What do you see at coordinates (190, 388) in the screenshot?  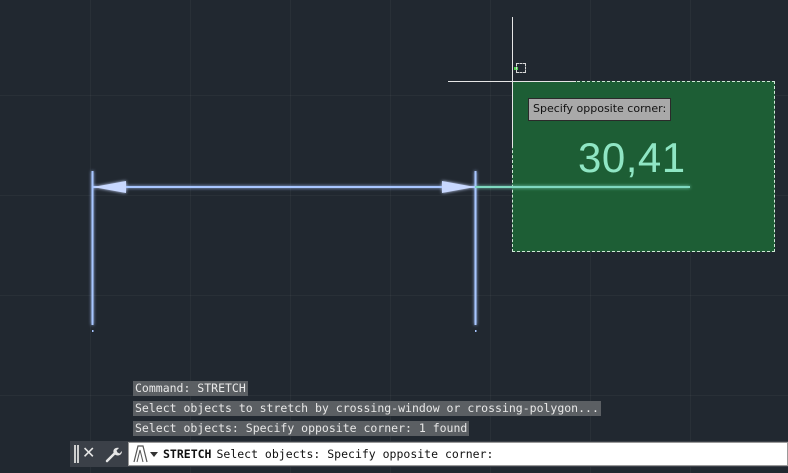 I see `history-line: Command: STRETCH` at bounding box center [190, 388].